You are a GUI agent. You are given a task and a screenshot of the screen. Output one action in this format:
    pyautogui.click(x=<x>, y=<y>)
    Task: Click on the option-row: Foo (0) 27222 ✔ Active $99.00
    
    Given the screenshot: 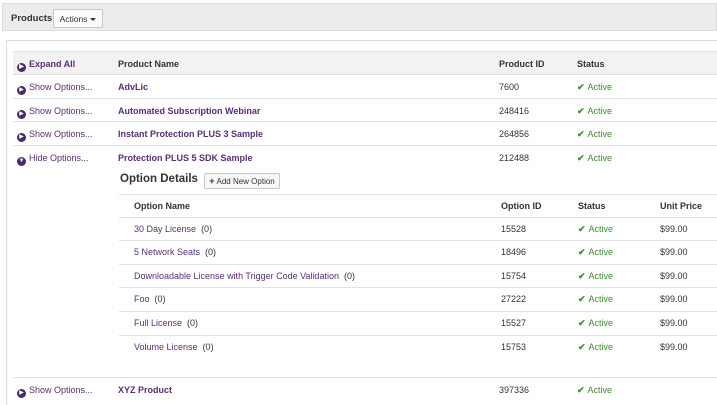 What is the action you would take?
    pyautogui.click(x=418, y=299)
    